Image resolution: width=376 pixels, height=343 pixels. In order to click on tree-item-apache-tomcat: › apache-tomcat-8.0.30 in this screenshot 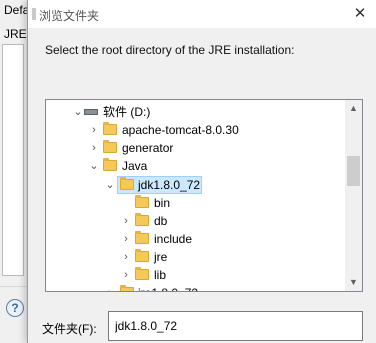, I will do `click(196, 130)`.